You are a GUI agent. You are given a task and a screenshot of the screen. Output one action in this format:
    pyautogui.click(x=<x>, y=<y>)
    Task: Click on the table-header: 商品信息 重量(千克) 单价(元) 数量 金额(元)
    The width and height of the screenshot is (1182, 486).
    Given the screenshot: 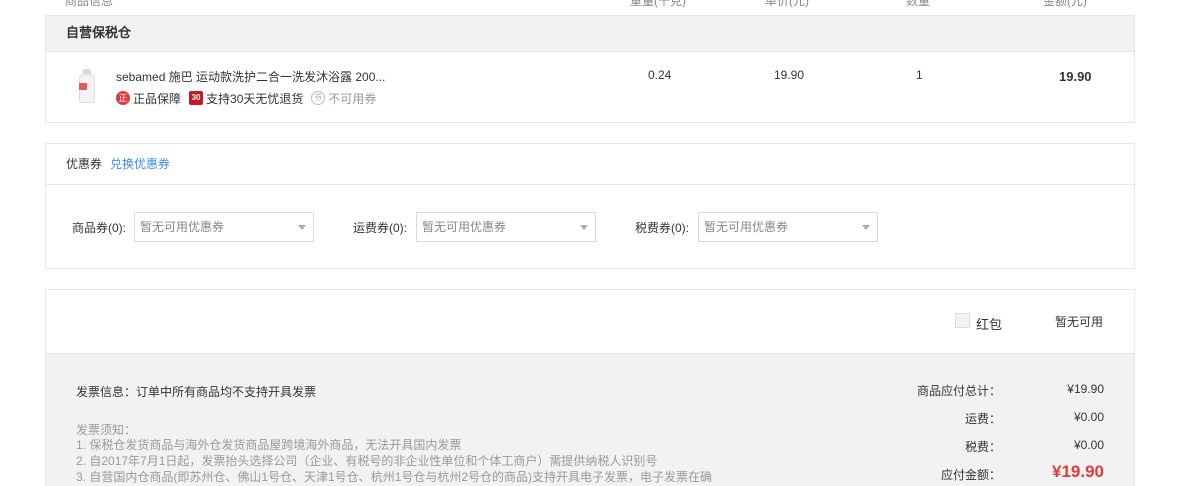 What is the action you would take?
    pyautogui.click(x=590, y=4)
    